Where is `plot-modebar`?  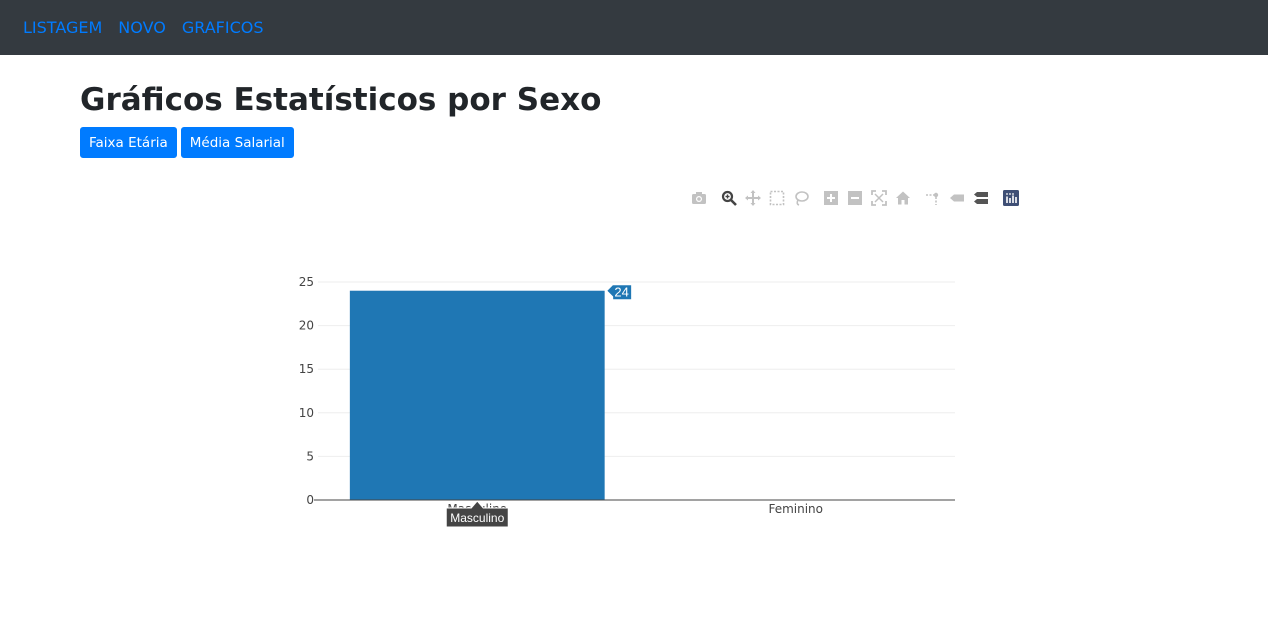 plot-modebar is located at coordinates (858, 198).